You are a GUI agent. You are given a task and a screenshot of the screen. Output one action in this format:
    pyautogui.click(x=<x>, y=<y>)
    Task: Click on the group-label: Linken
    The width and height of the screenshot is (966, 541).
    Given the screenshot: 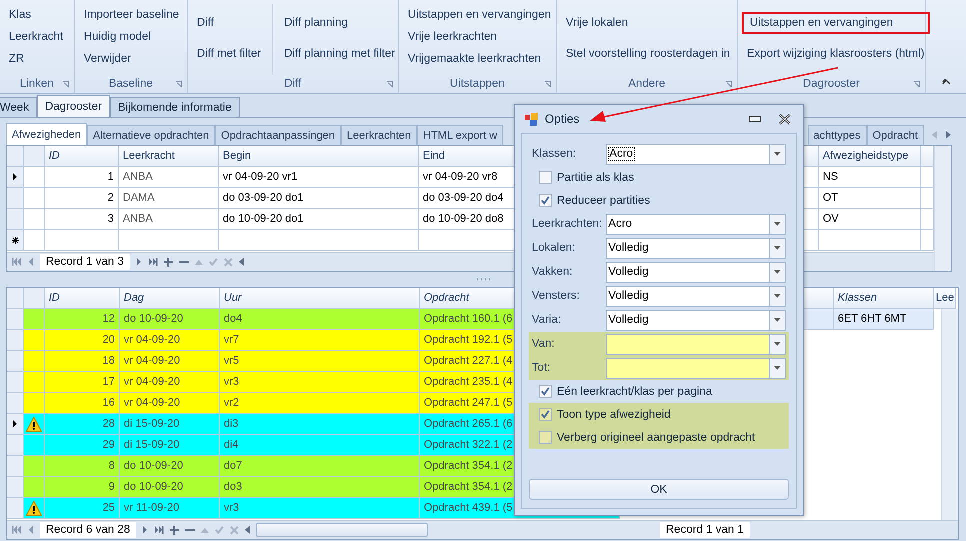 What is the action you would take?
    pyautogui.click(x=37, y=84)
    